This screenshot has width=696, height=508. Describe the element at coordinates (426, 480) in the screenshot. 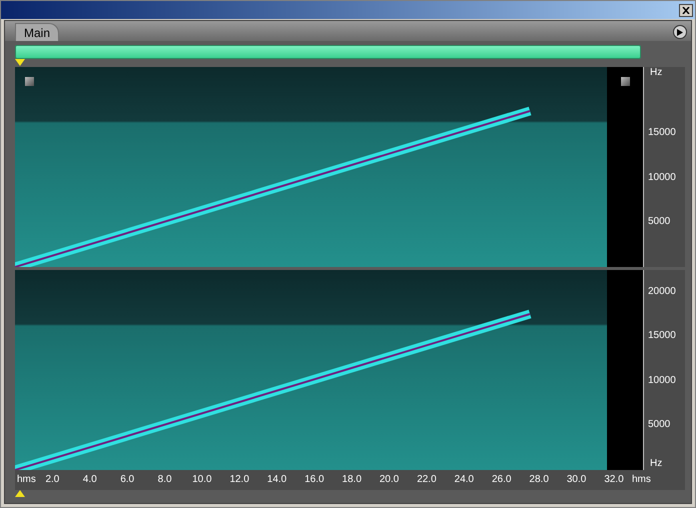

I see `time-label: 22.0` at that location.